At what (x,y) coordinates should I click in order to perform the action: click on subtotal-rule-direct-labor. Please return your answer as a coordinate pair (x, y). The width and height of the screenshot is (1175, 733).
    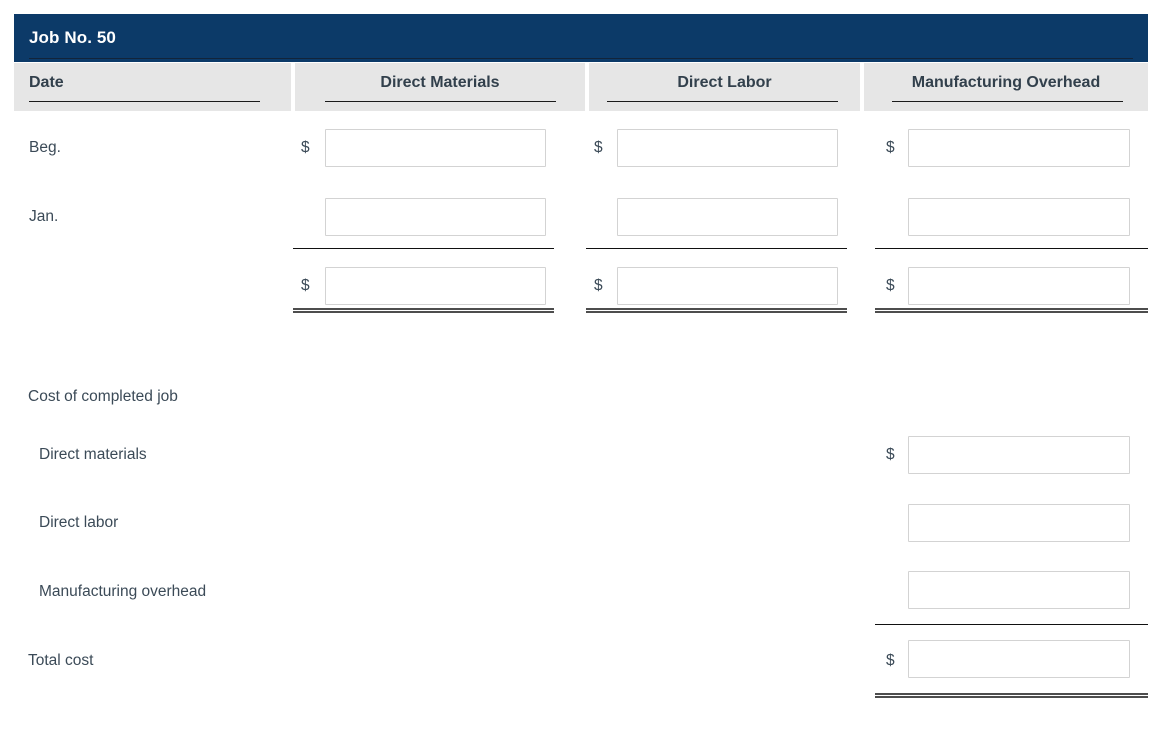
    Looking at the image, I should click on (716, 248).